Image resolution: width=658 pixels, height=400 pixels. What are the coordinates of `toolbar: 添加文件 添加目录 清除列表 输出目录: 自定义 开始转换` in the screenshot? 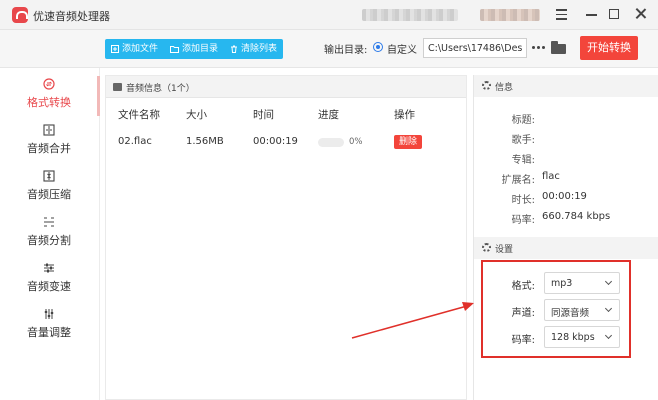 It's located at (329, 49).